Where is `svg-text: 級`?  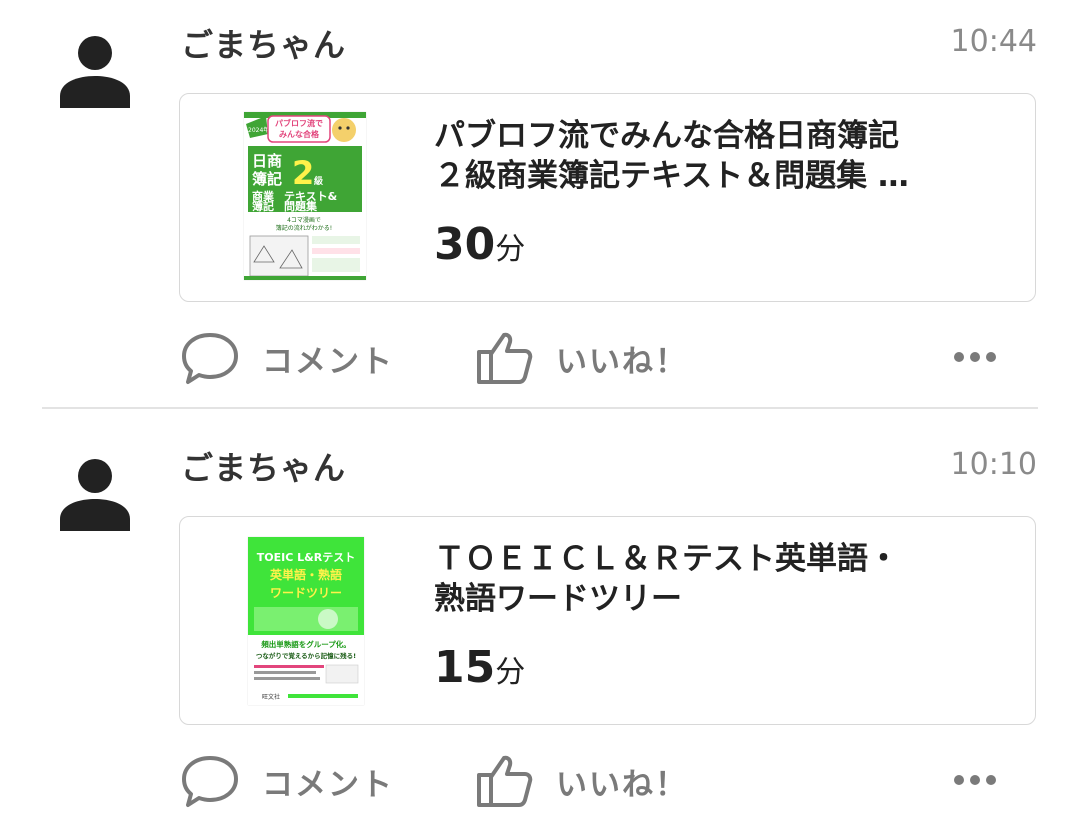
svg-text: 級 is located at coordinates (318, 181).